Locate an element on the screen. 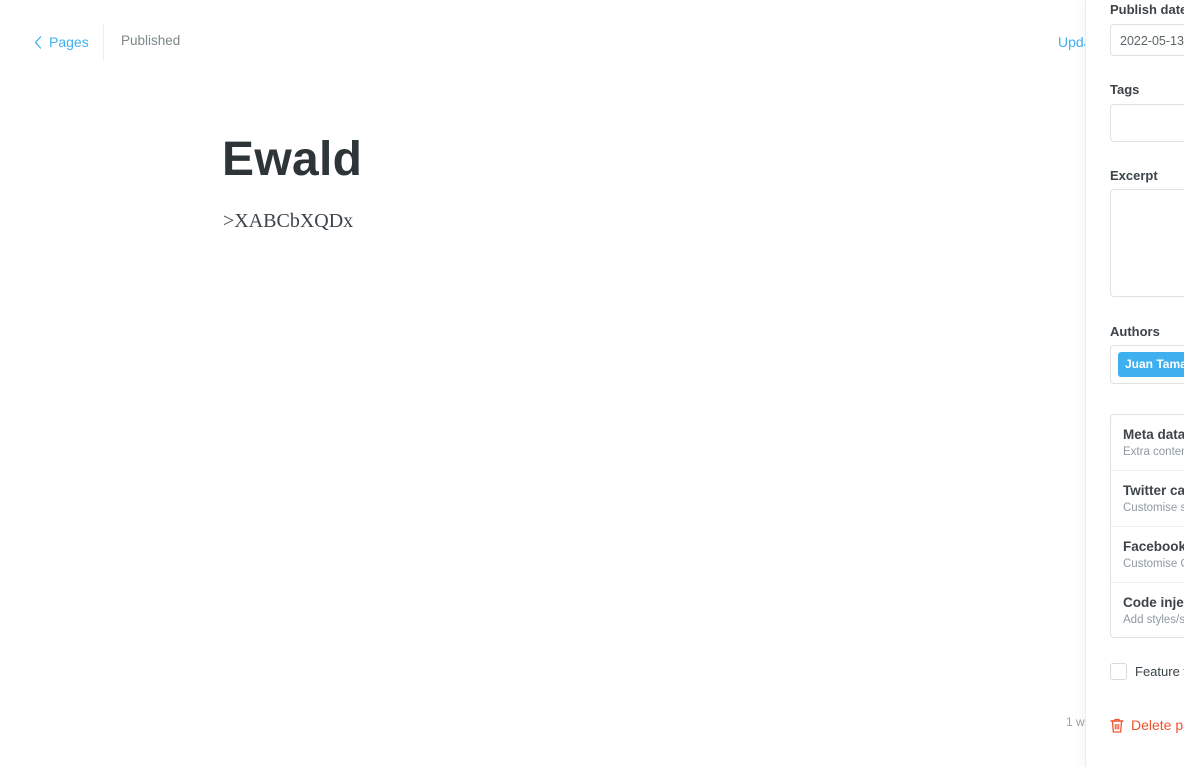 Image resolution: width=1184 pixels, height=767 pixels. feature-page-toggle: Feature this page is located at coordinates (1147, 671).